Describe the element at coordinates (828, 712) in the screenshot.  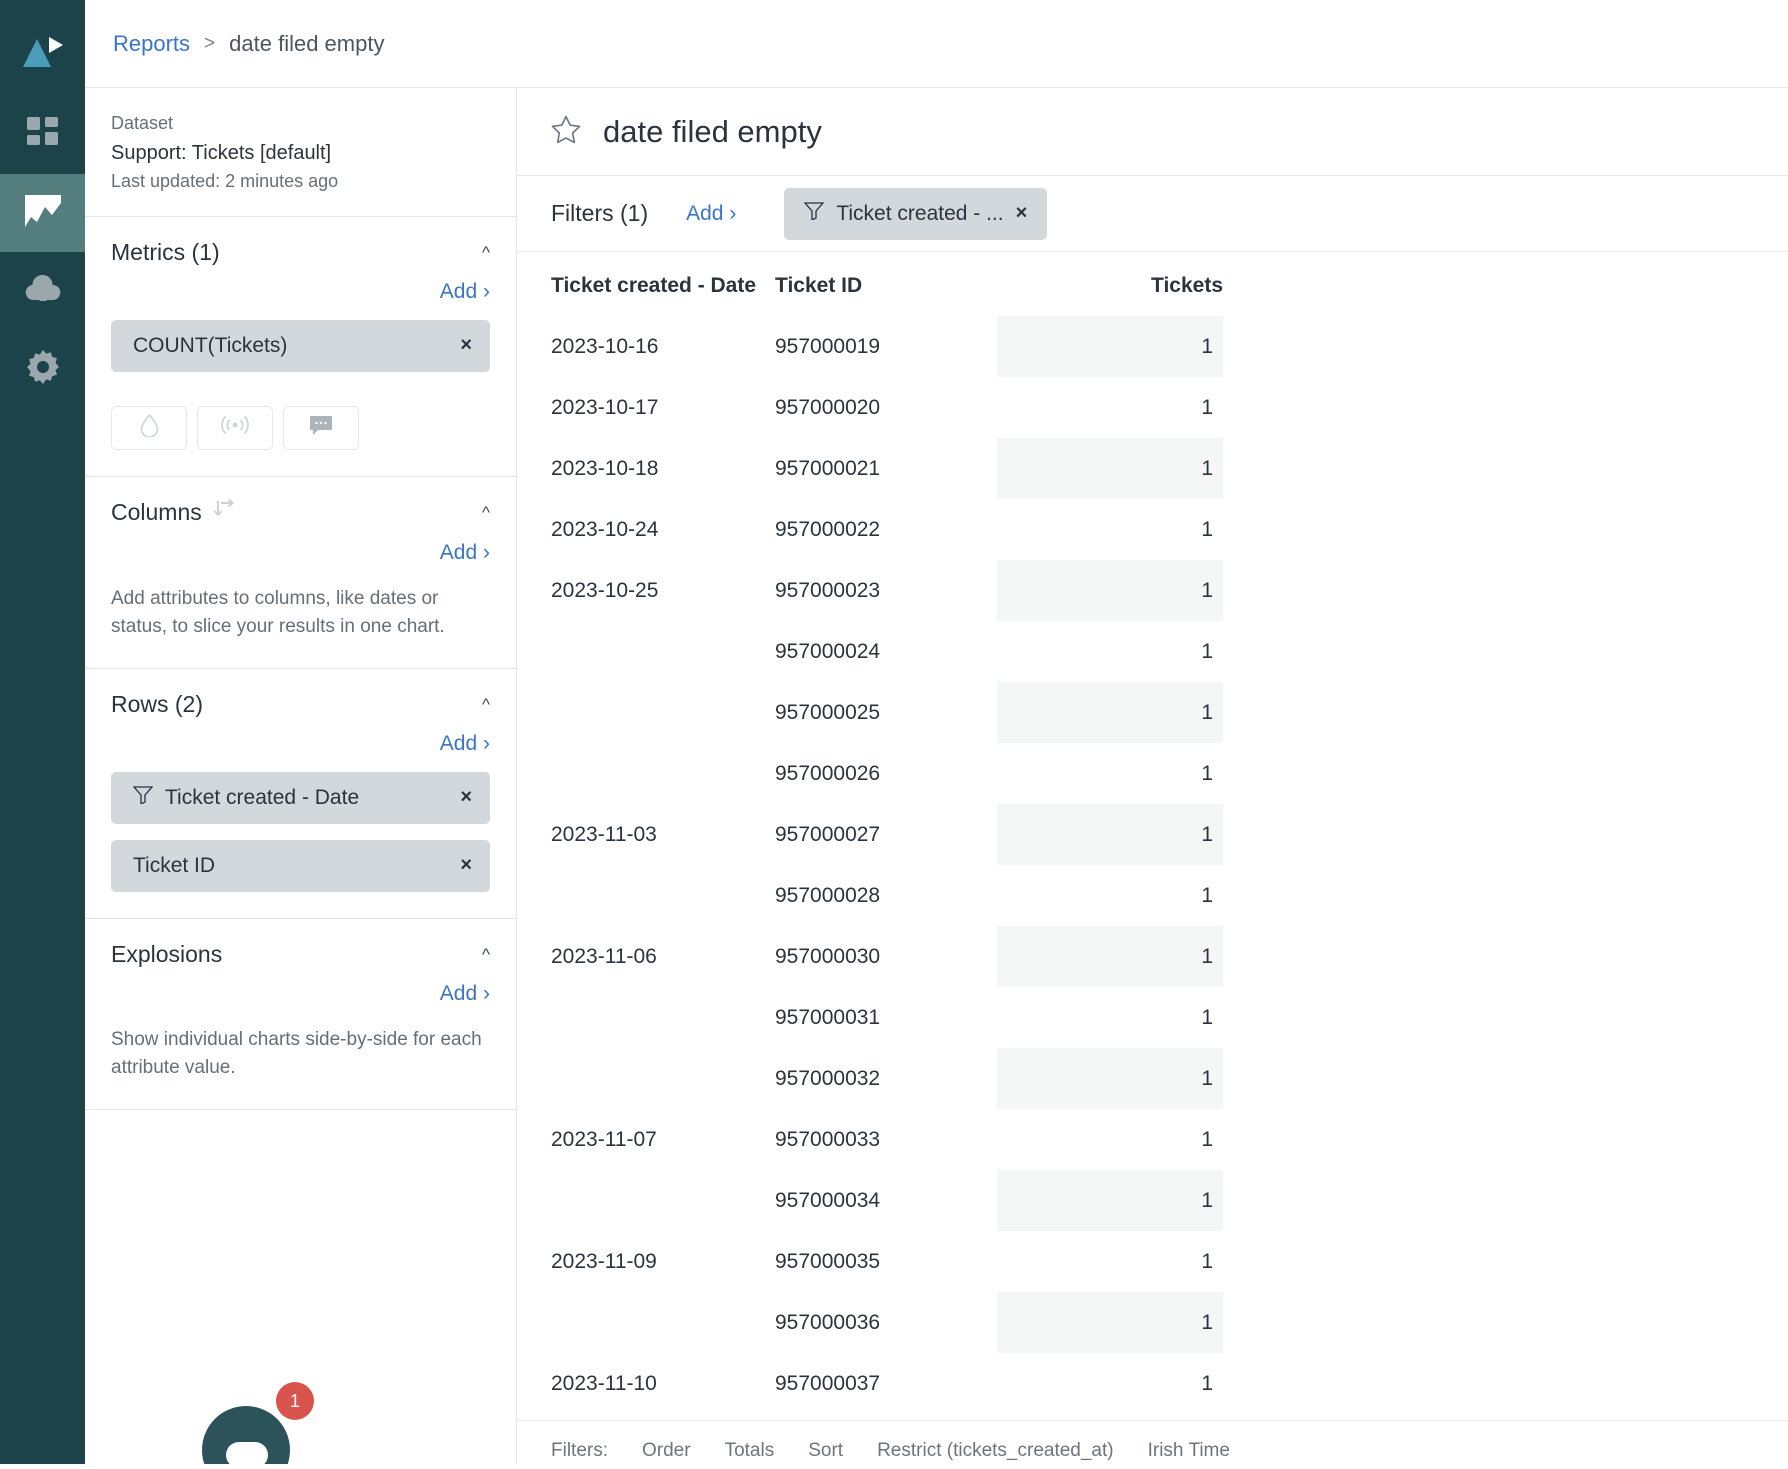
I see `cell-ticket-id: 957000025` at that location.